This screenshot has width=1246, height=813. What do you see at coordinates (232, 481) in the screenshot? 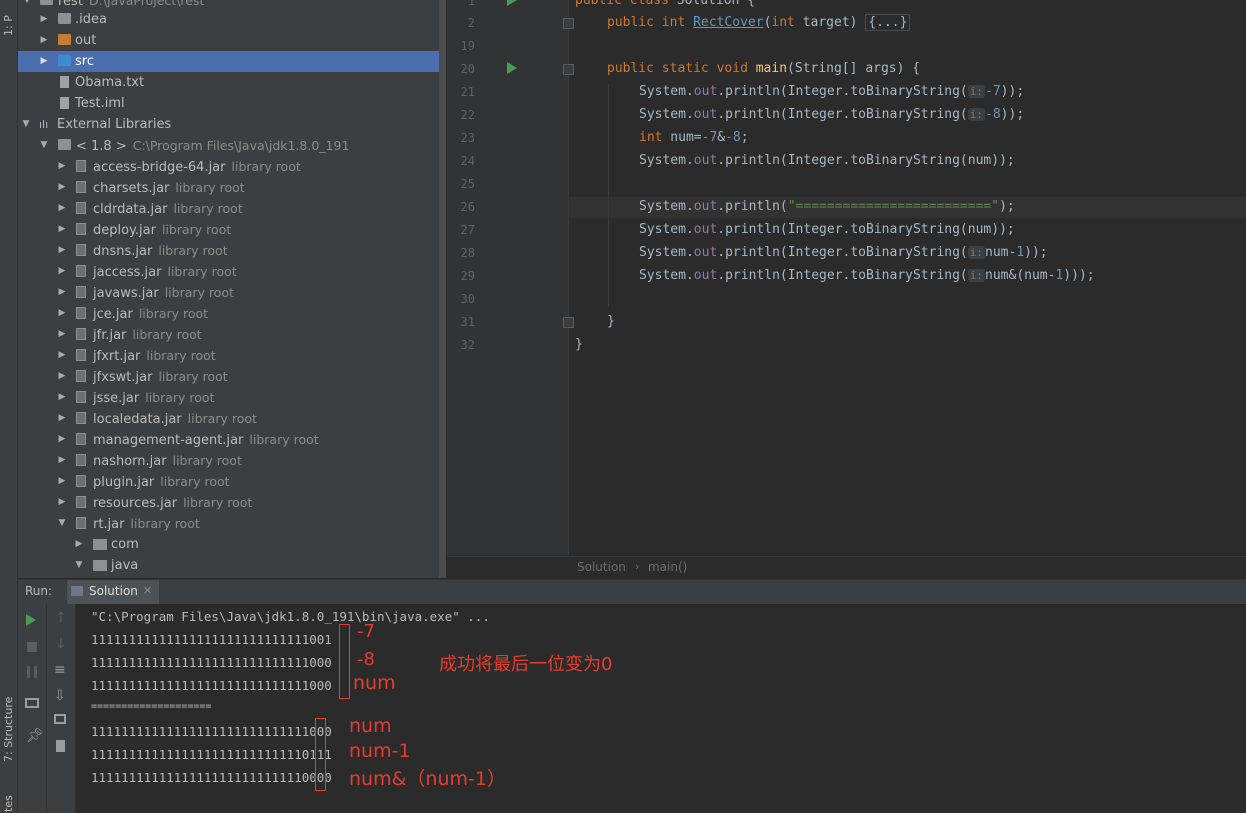
I see `tree-item-jar: ▶ plugin.jar library root` at bounding box center [232, 481].